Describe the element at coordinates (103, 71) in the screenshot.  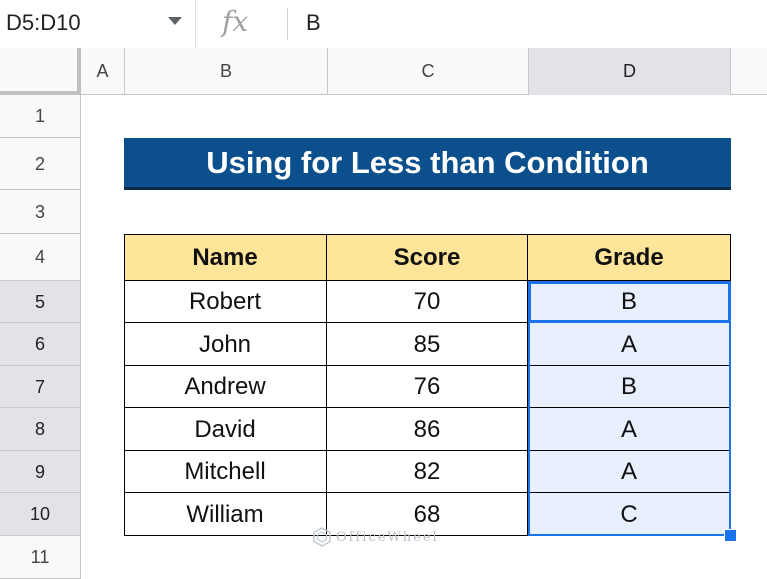
I see `column-header-a: A` at that location.